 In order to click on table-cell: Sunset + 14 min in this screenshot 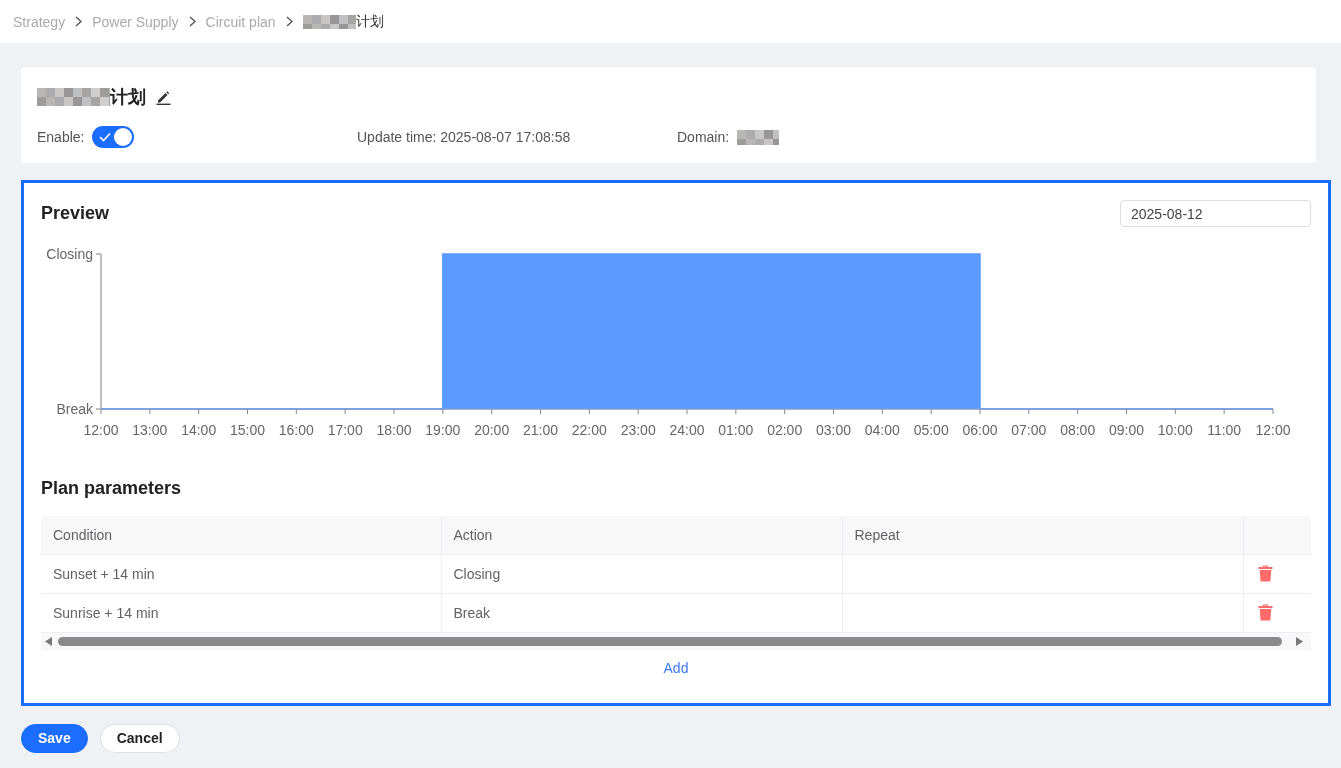, I will do `click(104, 573)`.